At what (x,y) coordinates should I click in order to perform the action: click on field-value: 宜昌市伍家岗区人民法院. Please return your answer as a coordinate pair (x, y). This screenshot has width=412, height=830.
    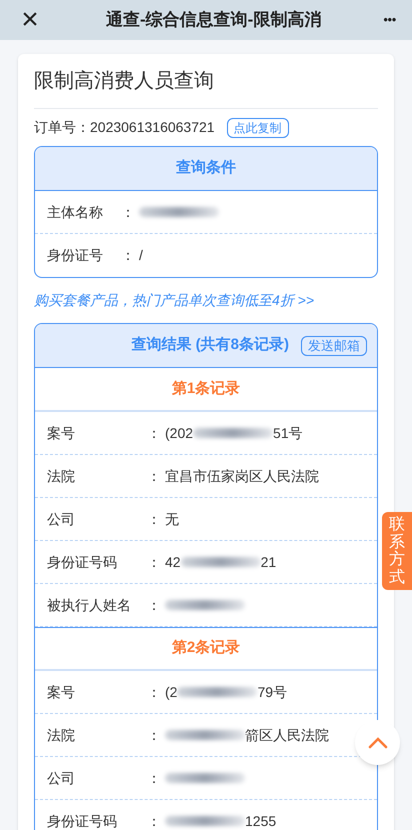
    Looking at the image, I should click on (242, 476).